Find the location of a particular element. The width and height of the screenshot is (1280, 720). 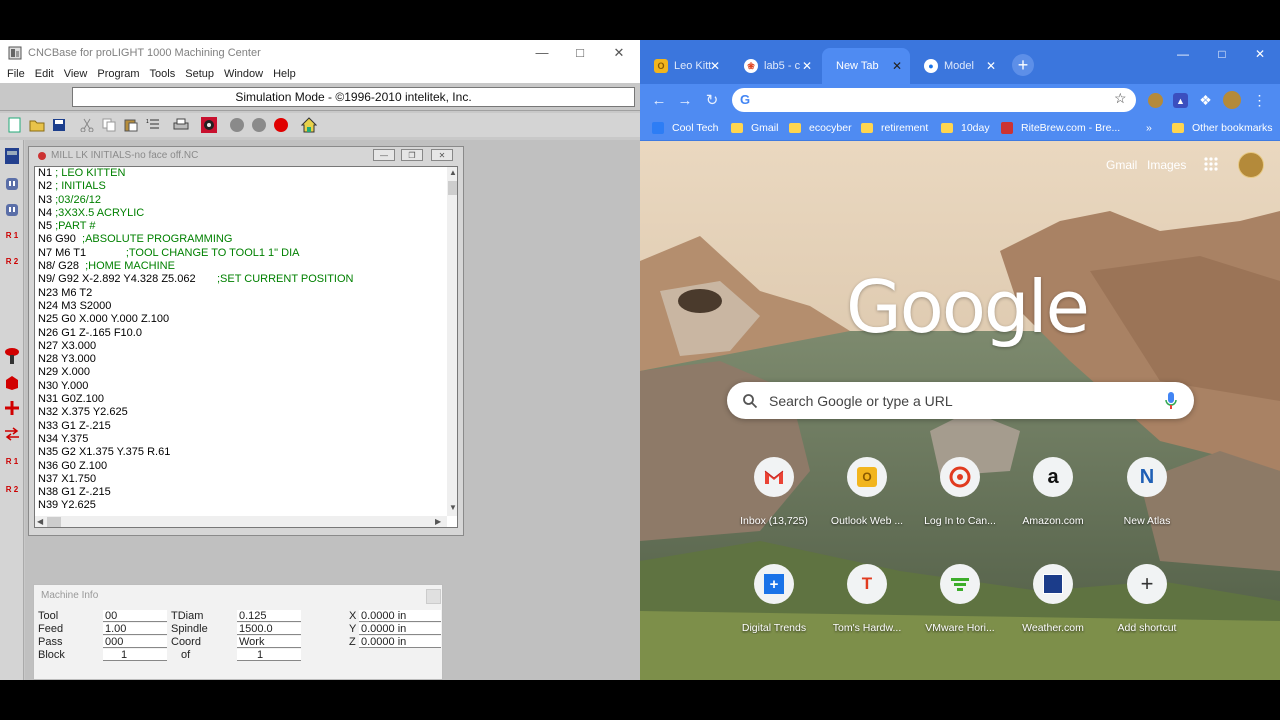

nc-code-line: N30 Y.000 is located at coordinates (240, 386).